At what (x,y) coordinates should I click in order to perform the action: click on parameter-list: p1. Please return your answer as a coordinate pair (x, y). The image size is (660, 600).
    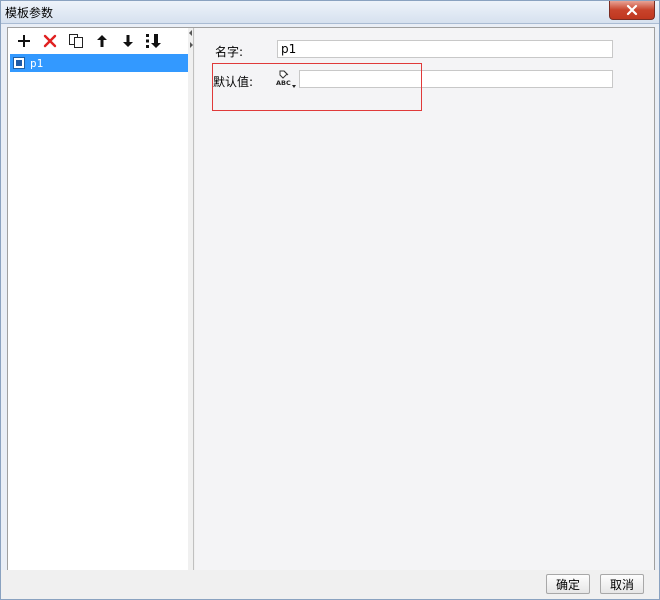
    Looking at the image, I should click on (99, 63).